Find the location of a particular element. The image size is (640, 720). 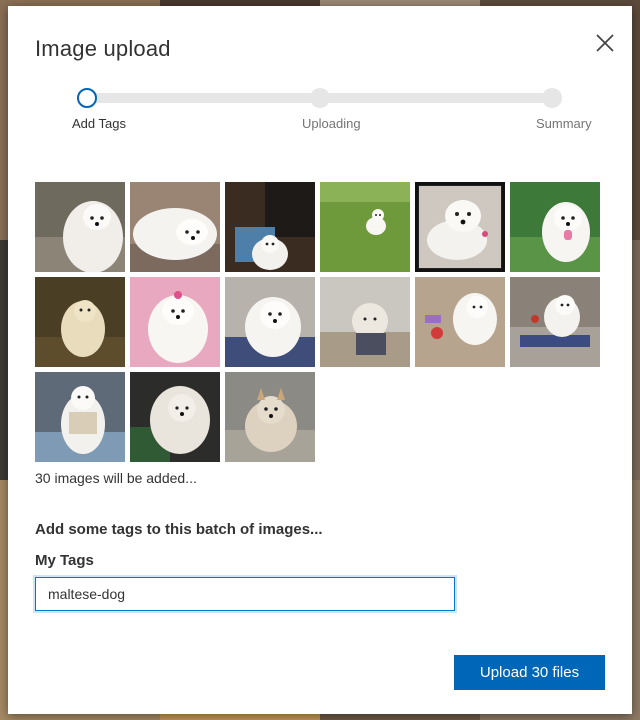

step-summary-dot is located at coordinates (552, 98).